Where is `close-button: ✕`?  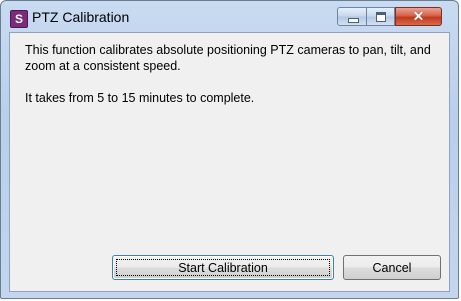 close-button: ✕ is located at coordinates (418, 16).